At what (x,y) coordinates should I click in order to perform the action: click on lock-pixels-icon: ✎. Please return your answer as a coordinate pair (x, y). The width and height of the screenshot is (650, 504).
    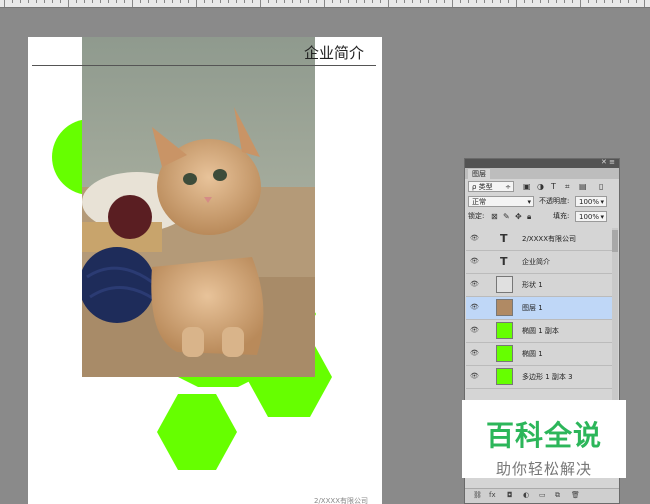
    Looking at the image, I should click on (506, 216).